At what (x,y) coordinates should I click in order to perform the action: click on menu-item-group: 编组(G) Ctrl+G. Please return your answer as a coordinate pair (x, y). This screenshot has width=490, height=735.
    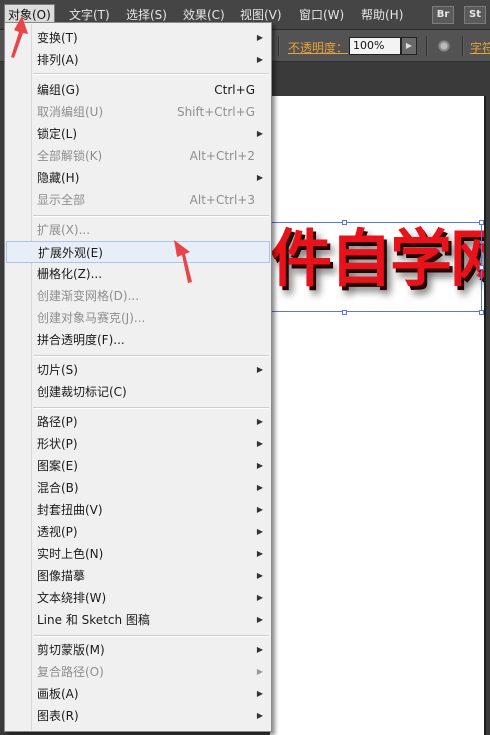
    Looking at the image, I should click on (138, 90).